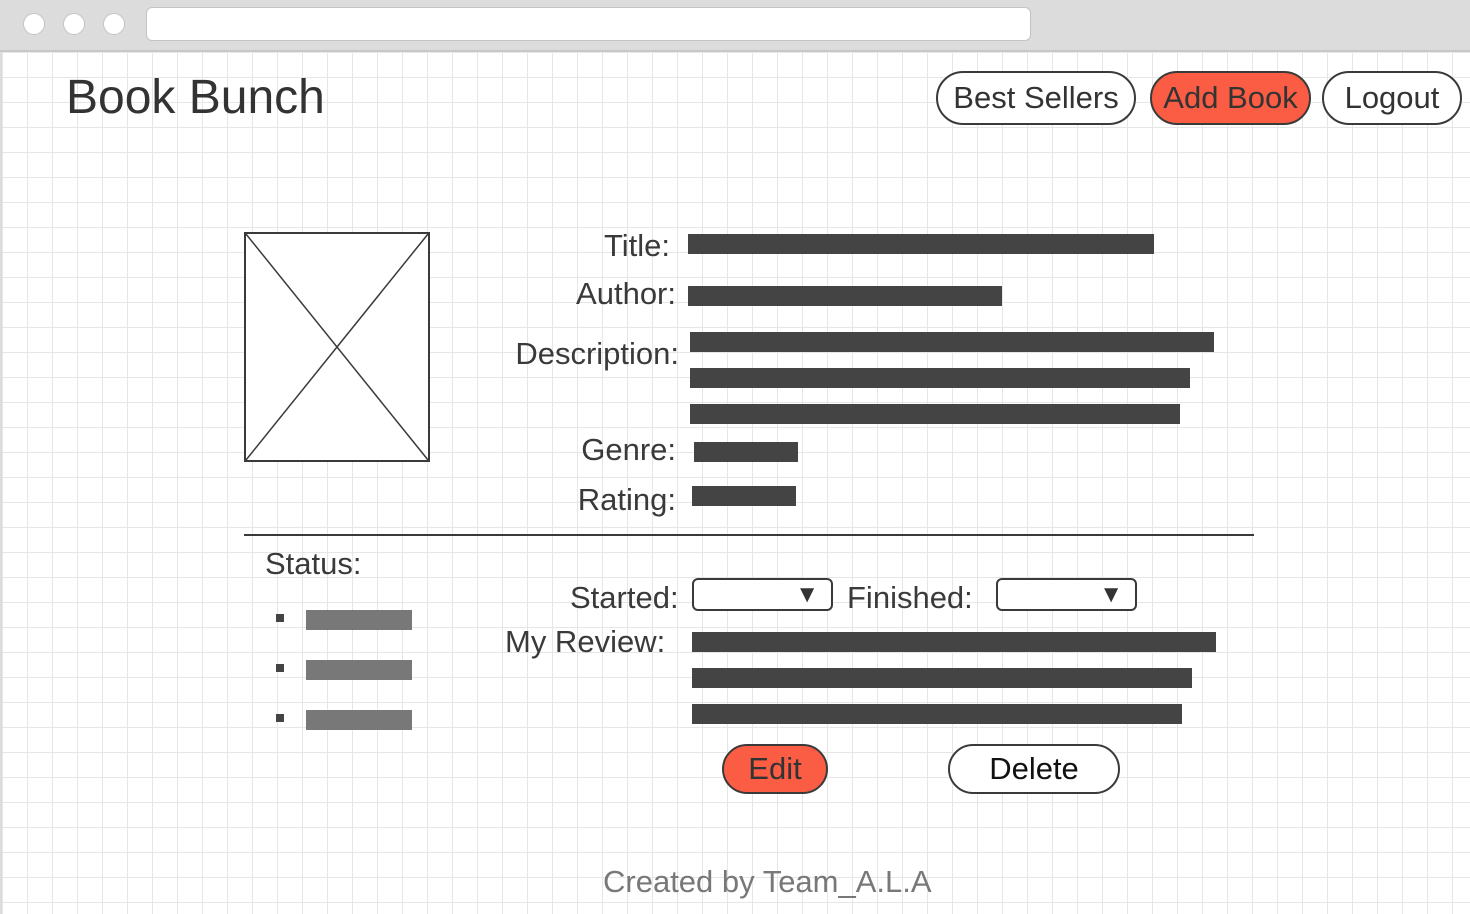 The image size is (1470, 914). Describe the element at coordinates (585, 641) in the screenshot. I see `my-review-label: My Review:` at that location.